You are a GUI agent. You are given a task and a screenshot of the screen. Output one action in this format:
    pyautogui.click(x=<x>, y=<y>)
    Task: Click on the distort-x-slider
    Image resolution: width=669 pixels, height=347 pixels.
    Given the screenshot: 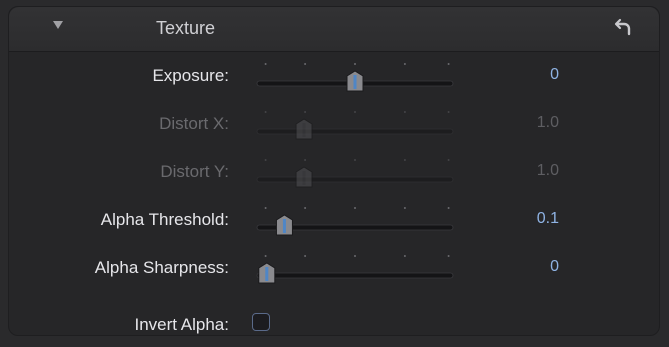 What is the action you would take?
    pyautogui.click(x=355, y=125)
    